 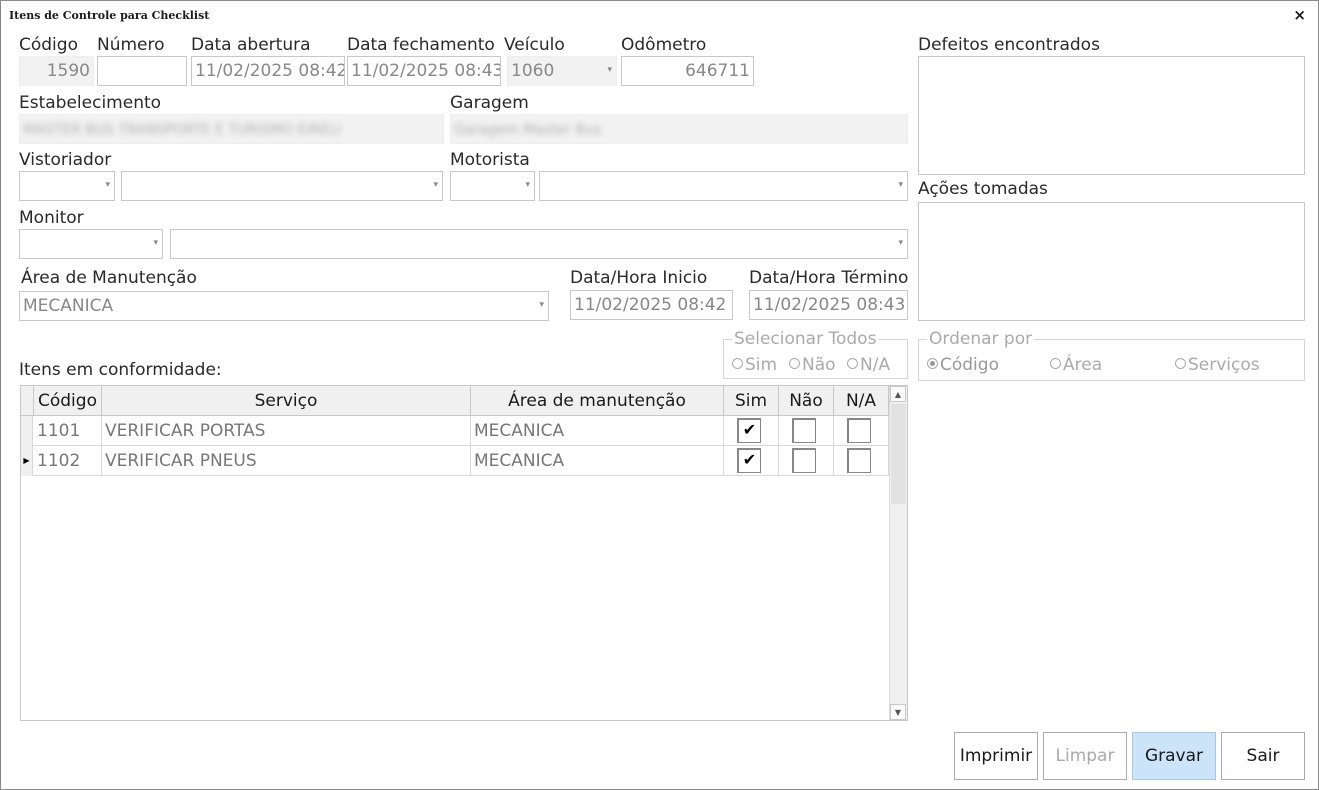 I want to click on ordenar-servicos-radio: Serviços, so click(x=1217, y=365).